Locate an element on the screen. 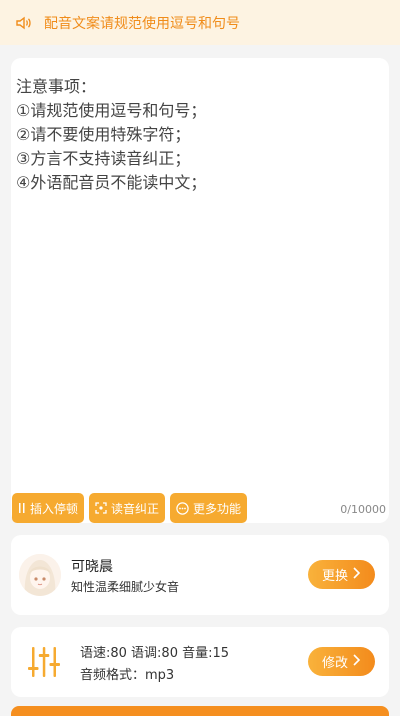 Image resolution: width=400 pixels, height=716 pixels. pronunciation-correct-button: 读音纠正 is located at coordinates (127, 508).